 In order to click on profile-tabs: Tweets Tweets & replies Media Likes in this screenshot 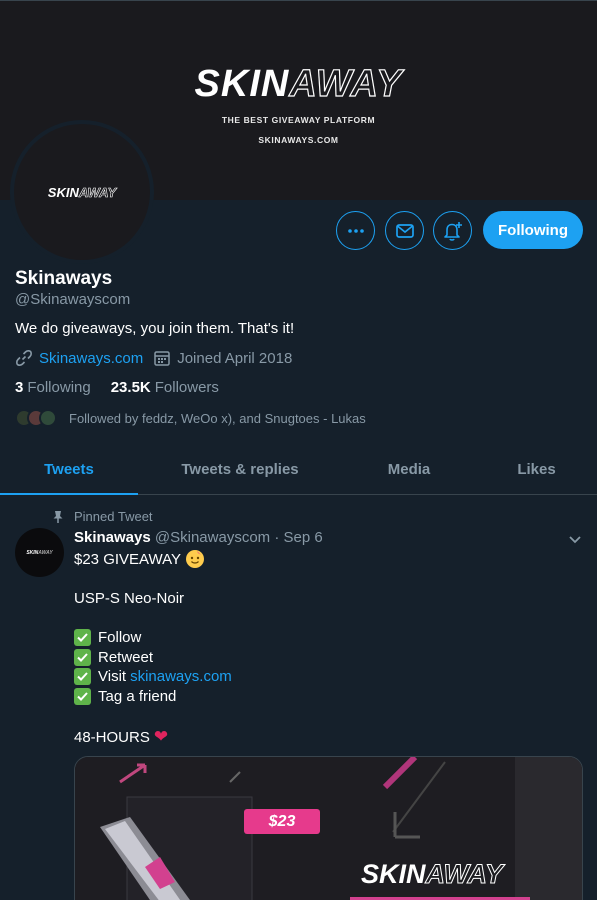, I will do `click(298, 470)`.